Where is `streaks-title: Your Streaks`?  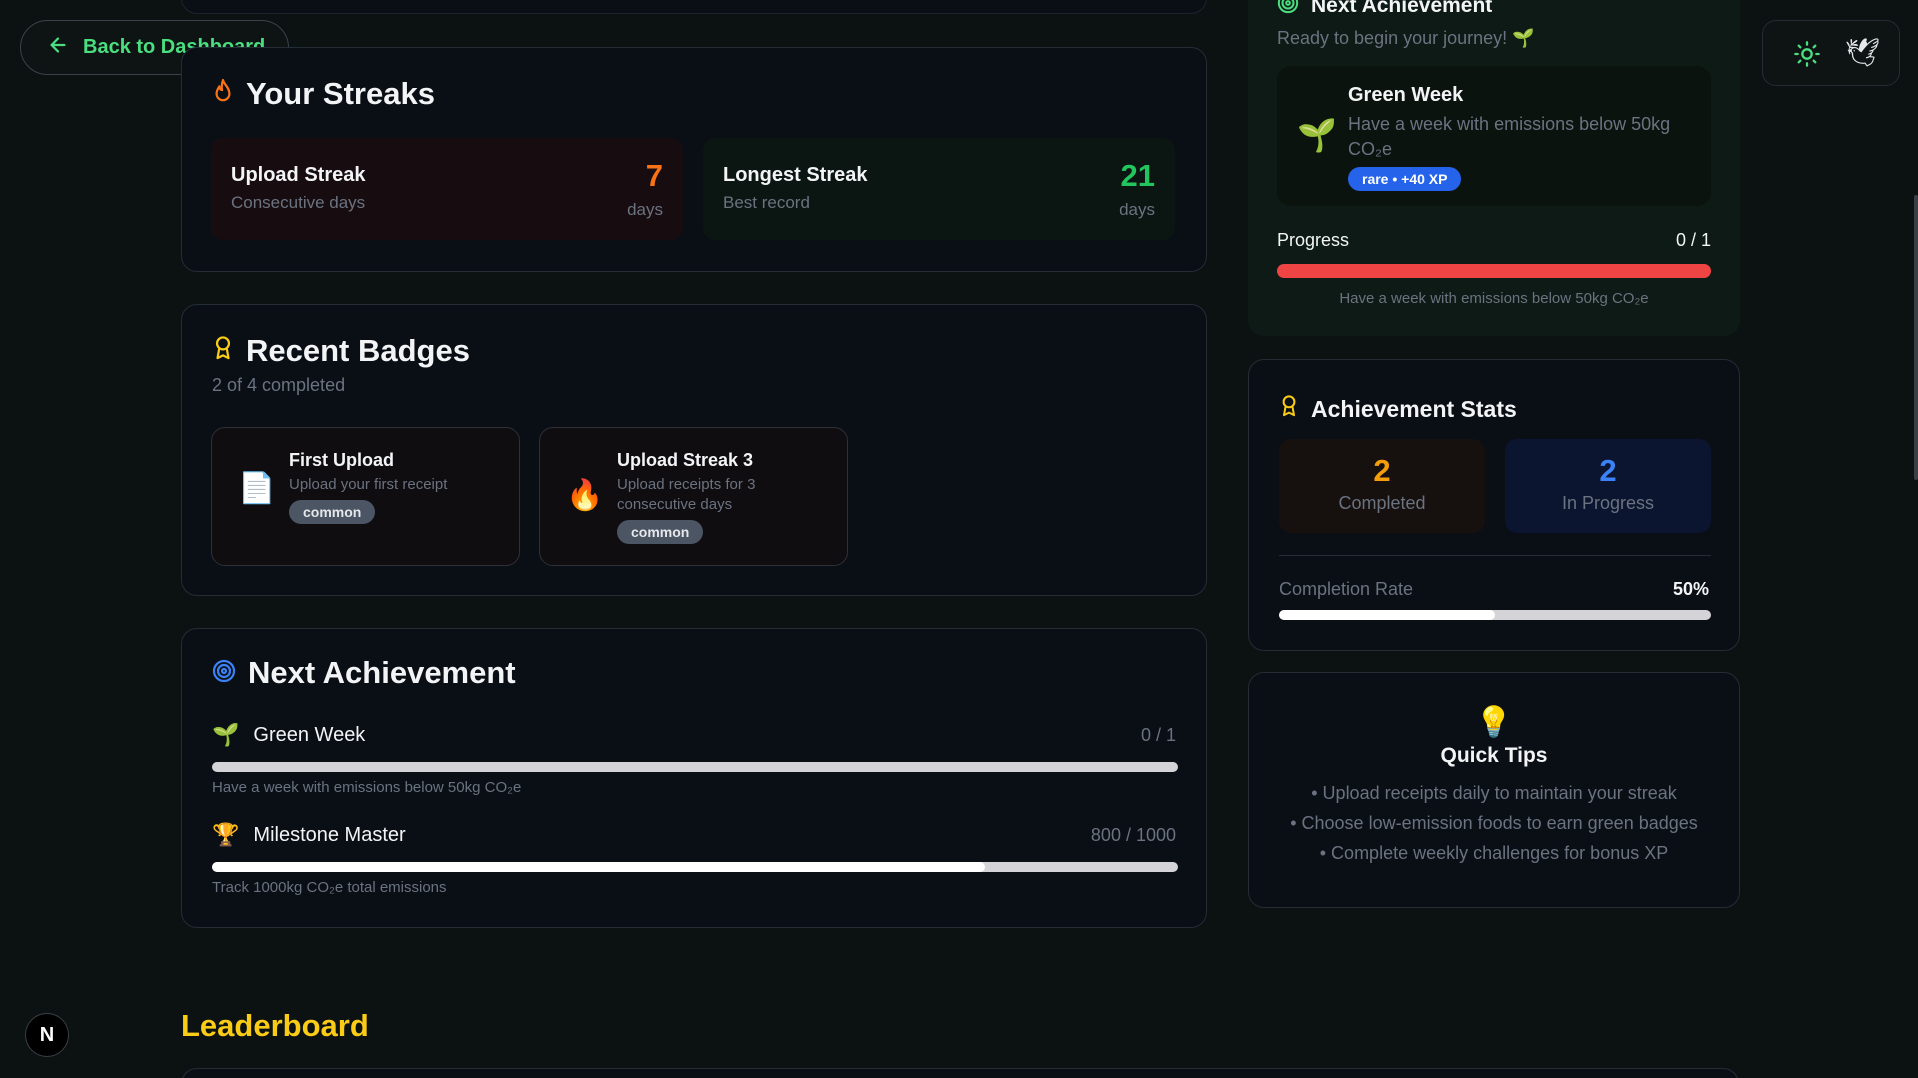 streaks-title: Your Streaks is located at coordinates (340, 93).